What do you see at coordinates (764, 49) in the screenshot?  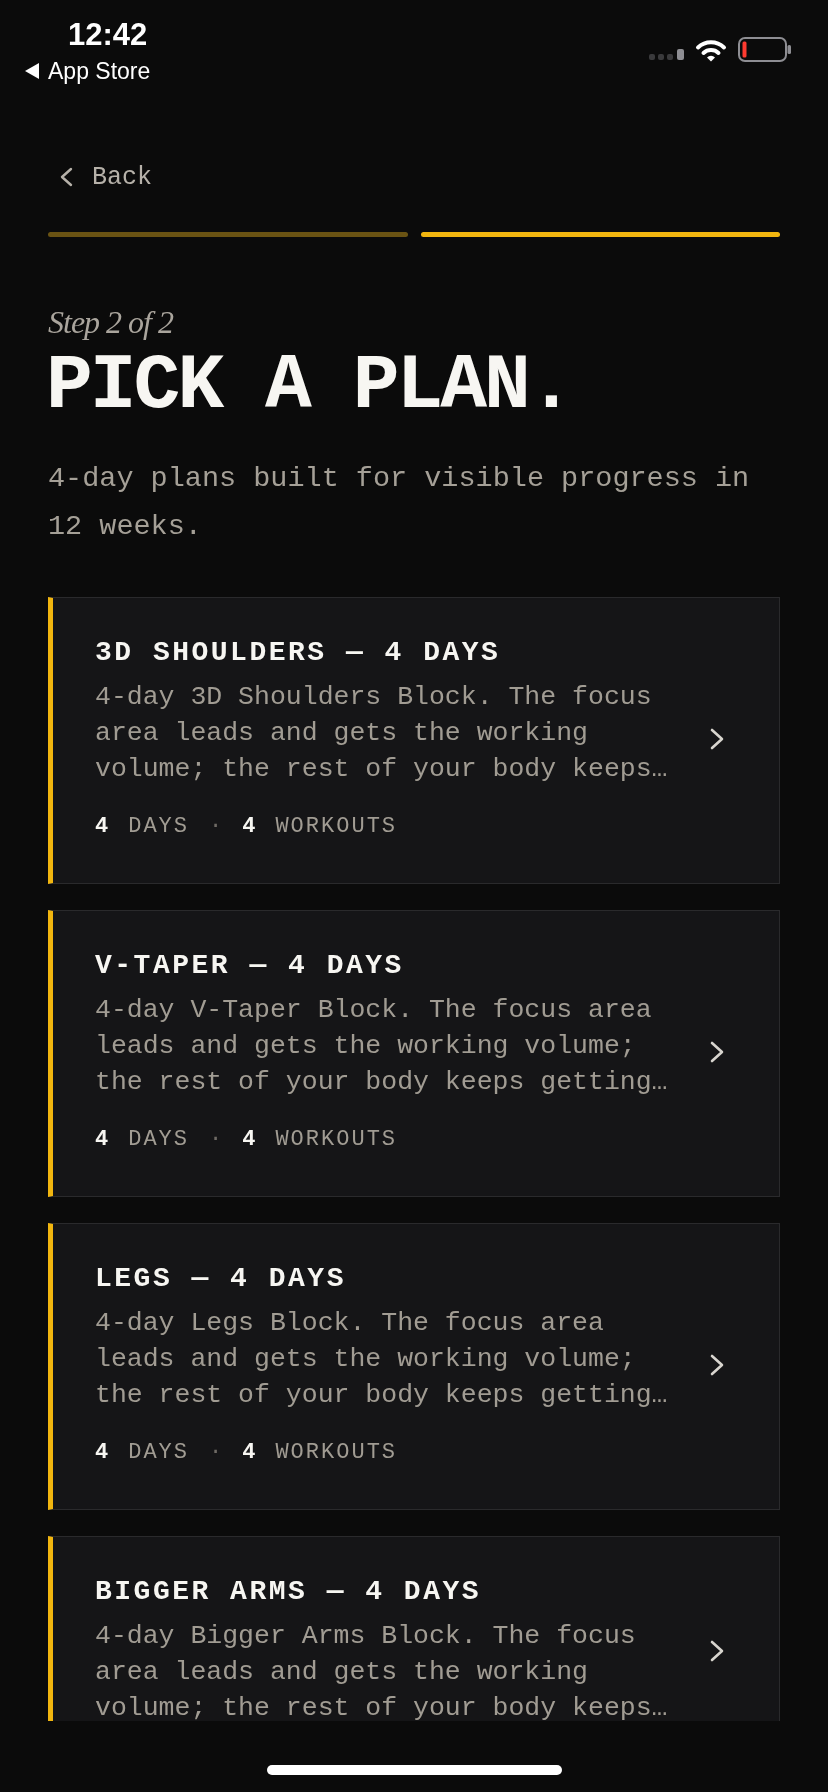 I see `battery-icon` at bounding box center [764, 49].